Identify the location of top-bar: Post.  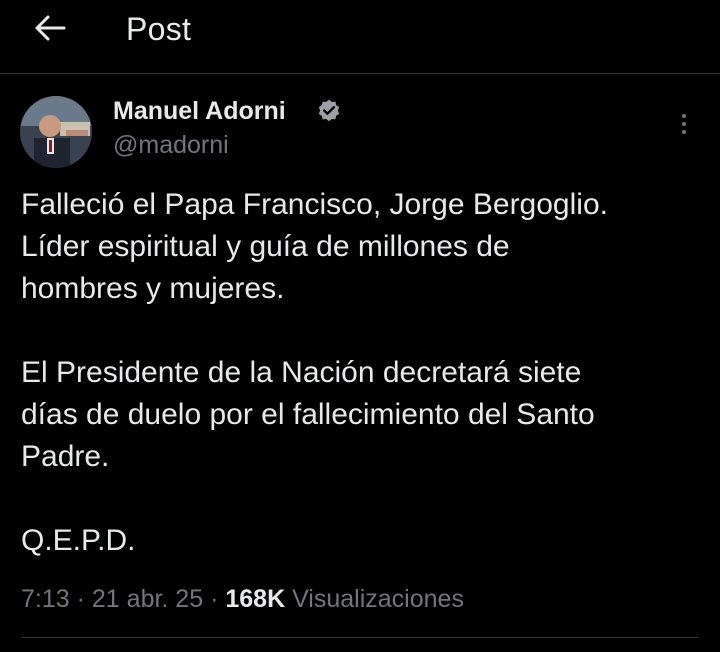
(360, 37).